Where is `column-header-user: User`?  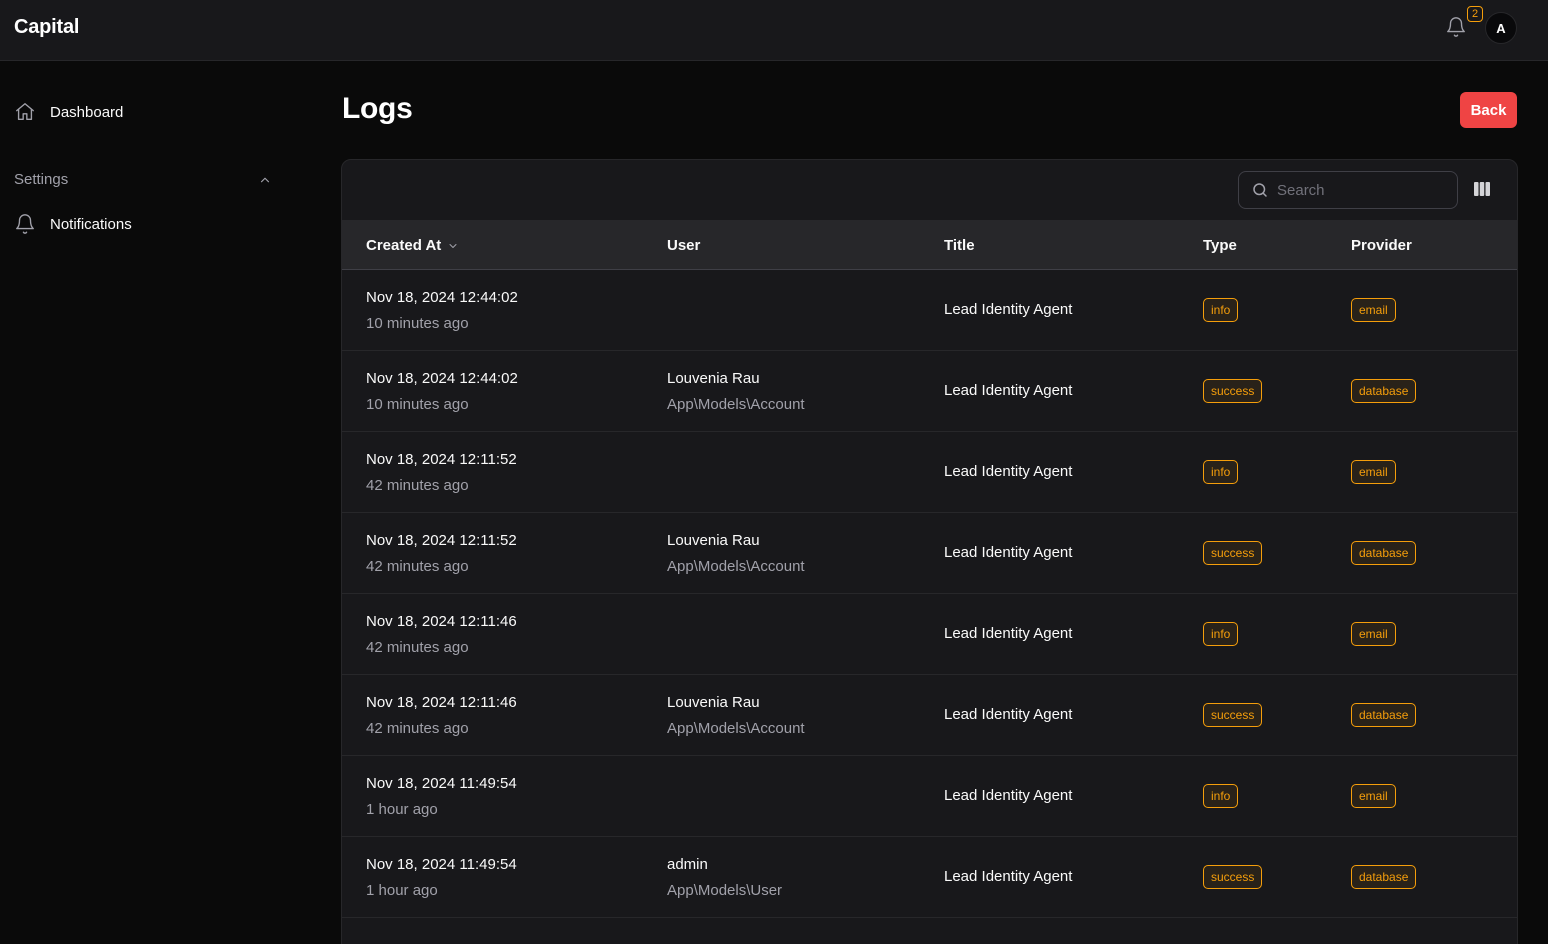
column-header-user: User is located at coordinates (684, 245).